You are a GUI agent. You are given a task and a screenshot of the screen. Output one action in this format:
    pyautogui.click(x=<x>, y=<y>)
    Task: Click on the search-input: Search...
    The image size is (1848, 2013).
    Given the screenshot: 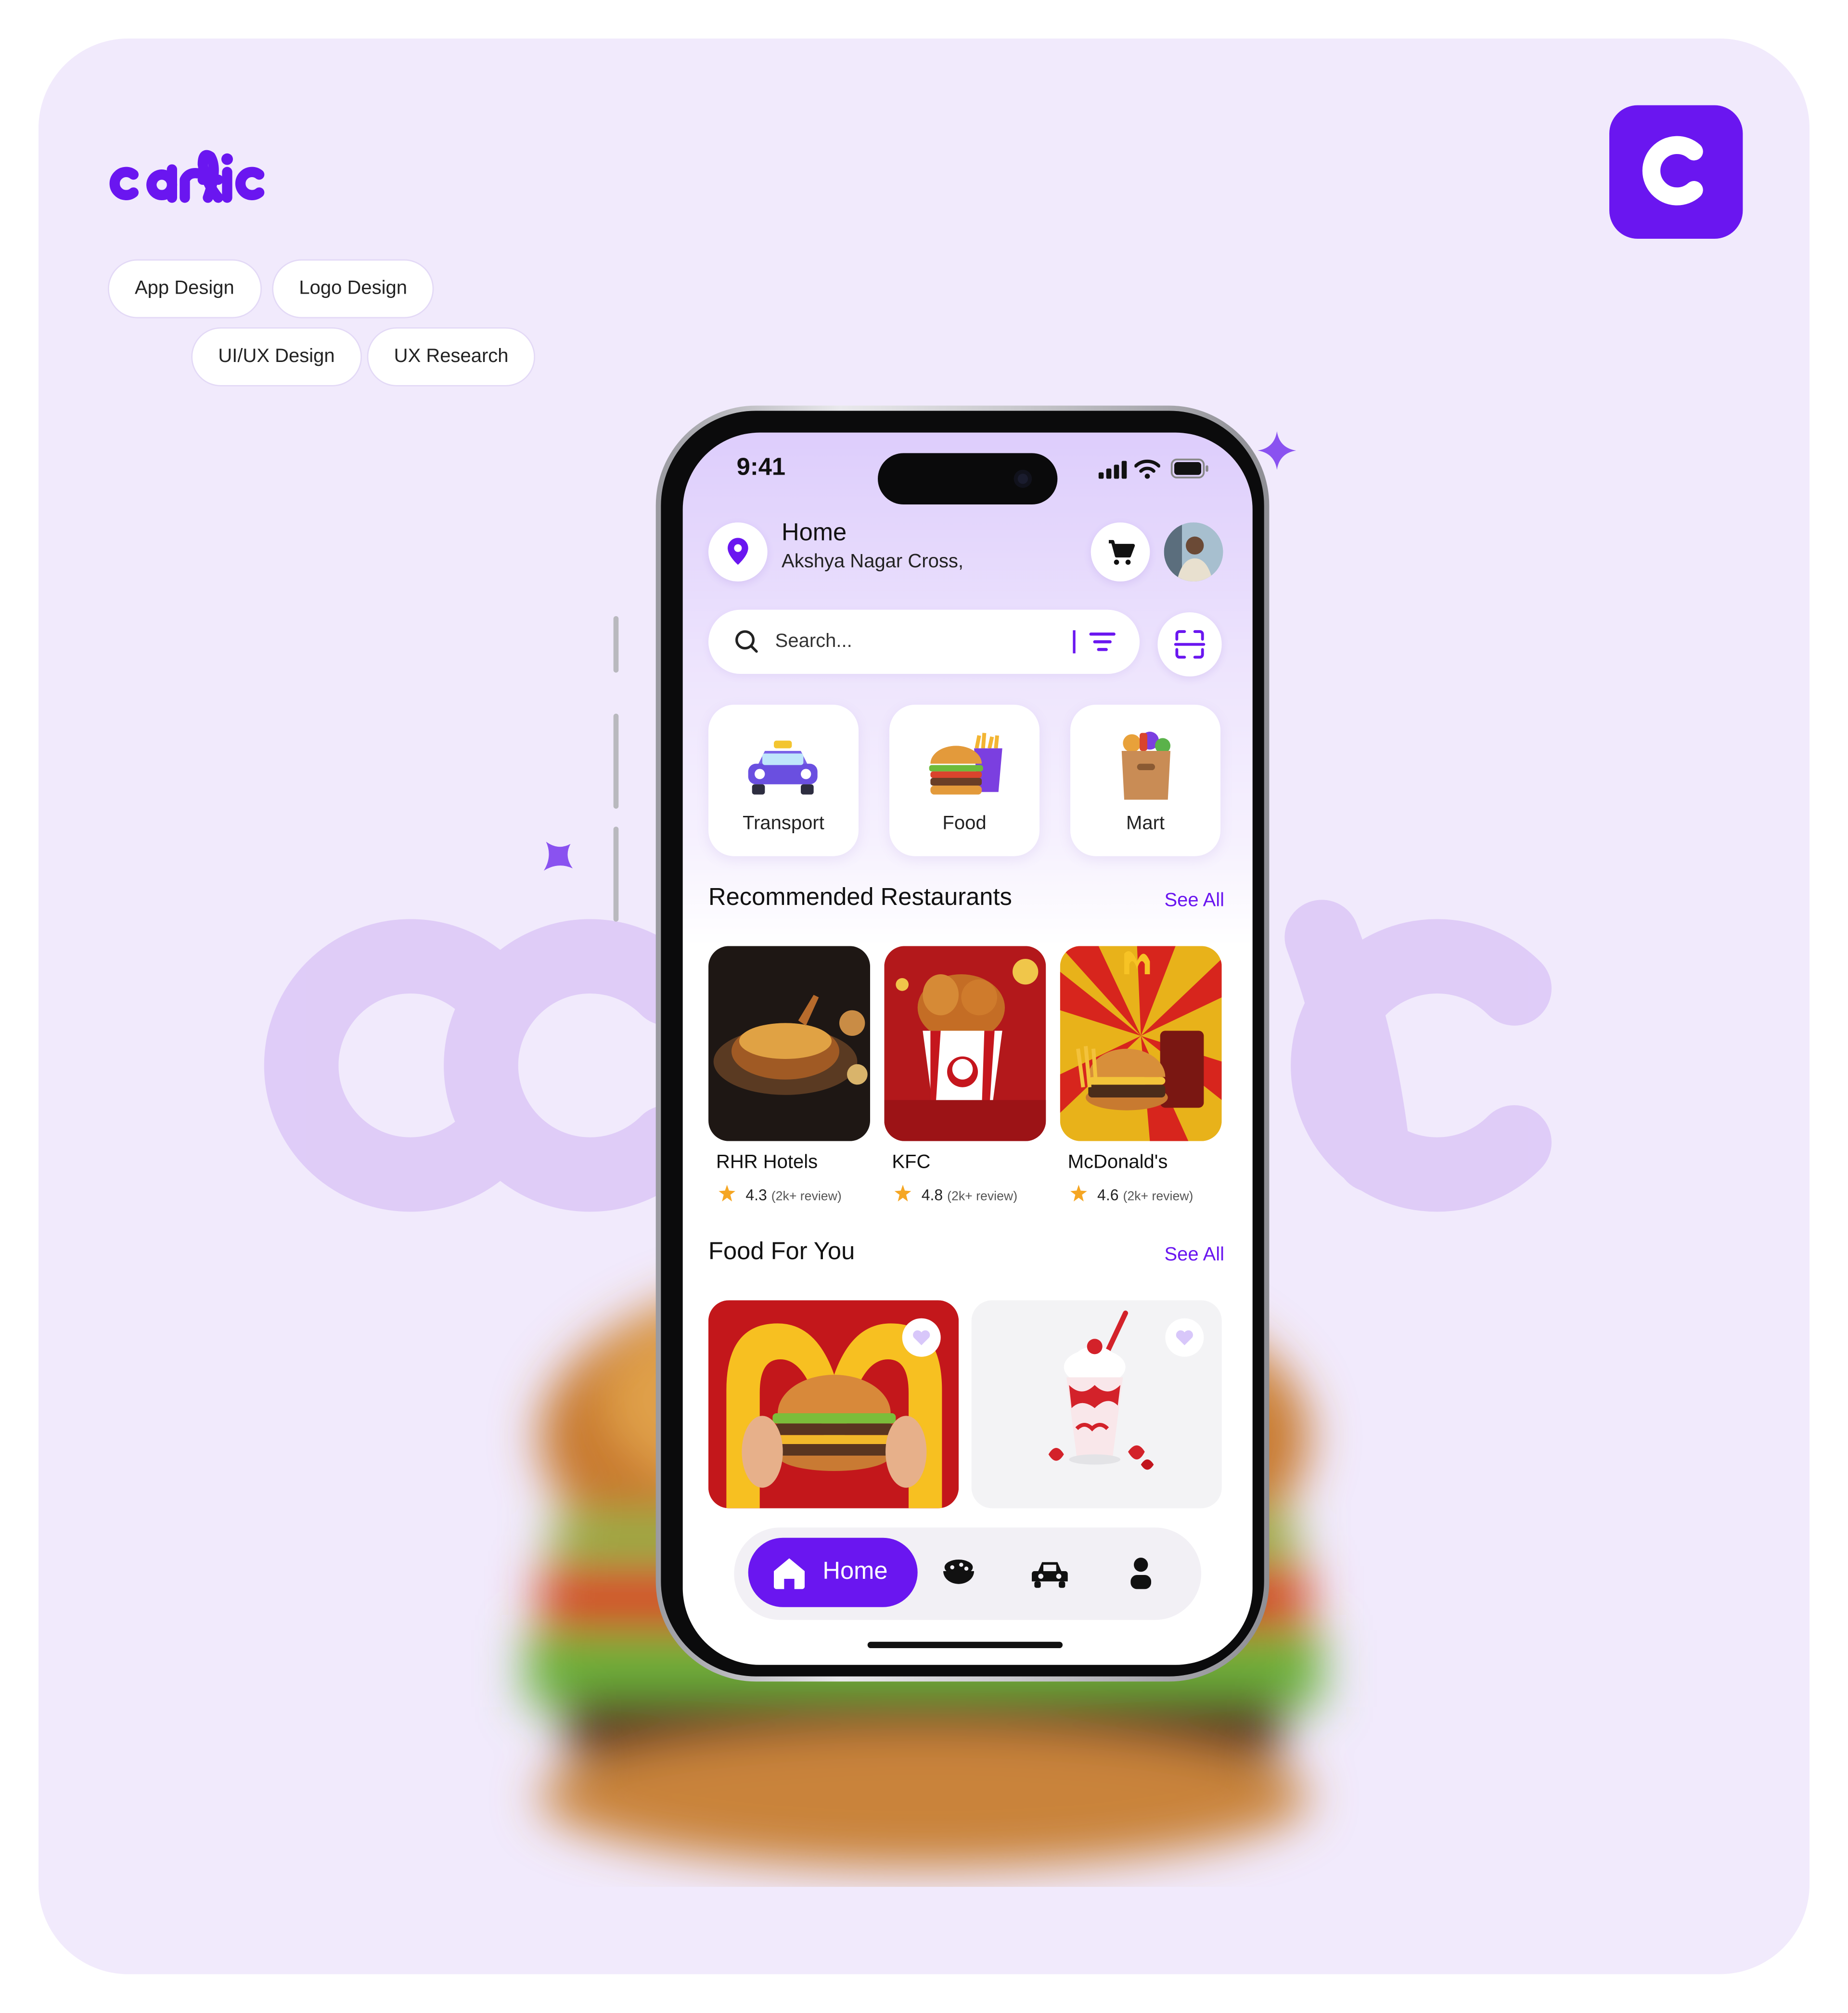 What is the action you would take?
    pyautogui.click(x=813, y=641)
    